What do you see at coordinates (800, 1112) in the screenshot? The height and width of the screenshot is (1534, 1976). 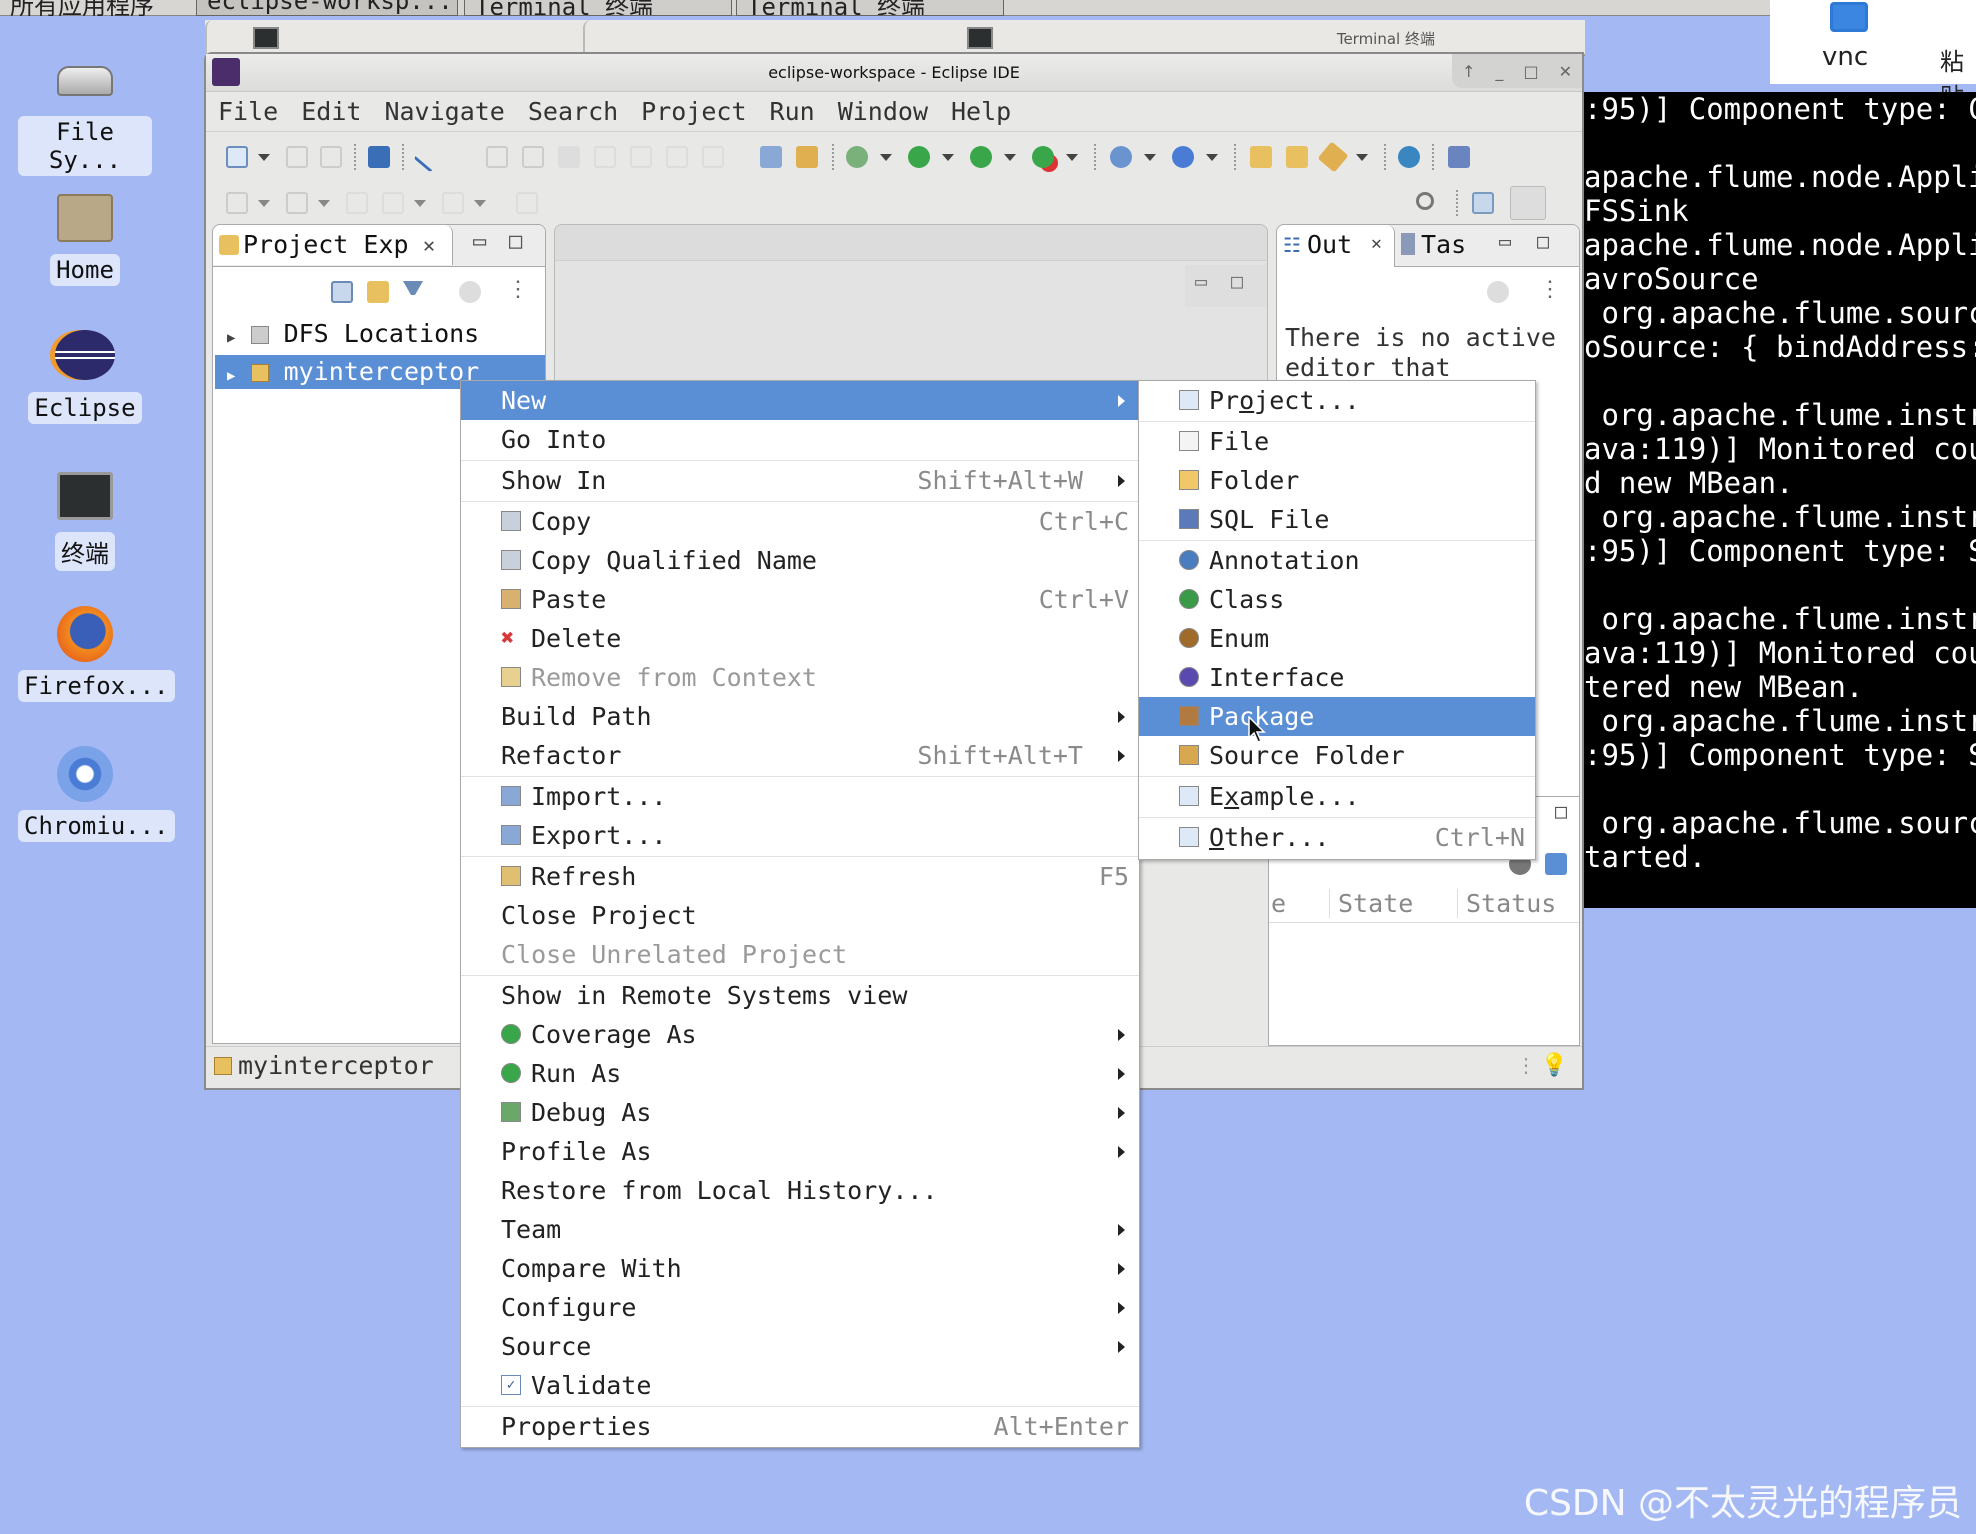 I see `menu-item-debug-as: Debug As` at bounding box center [800, 1112].